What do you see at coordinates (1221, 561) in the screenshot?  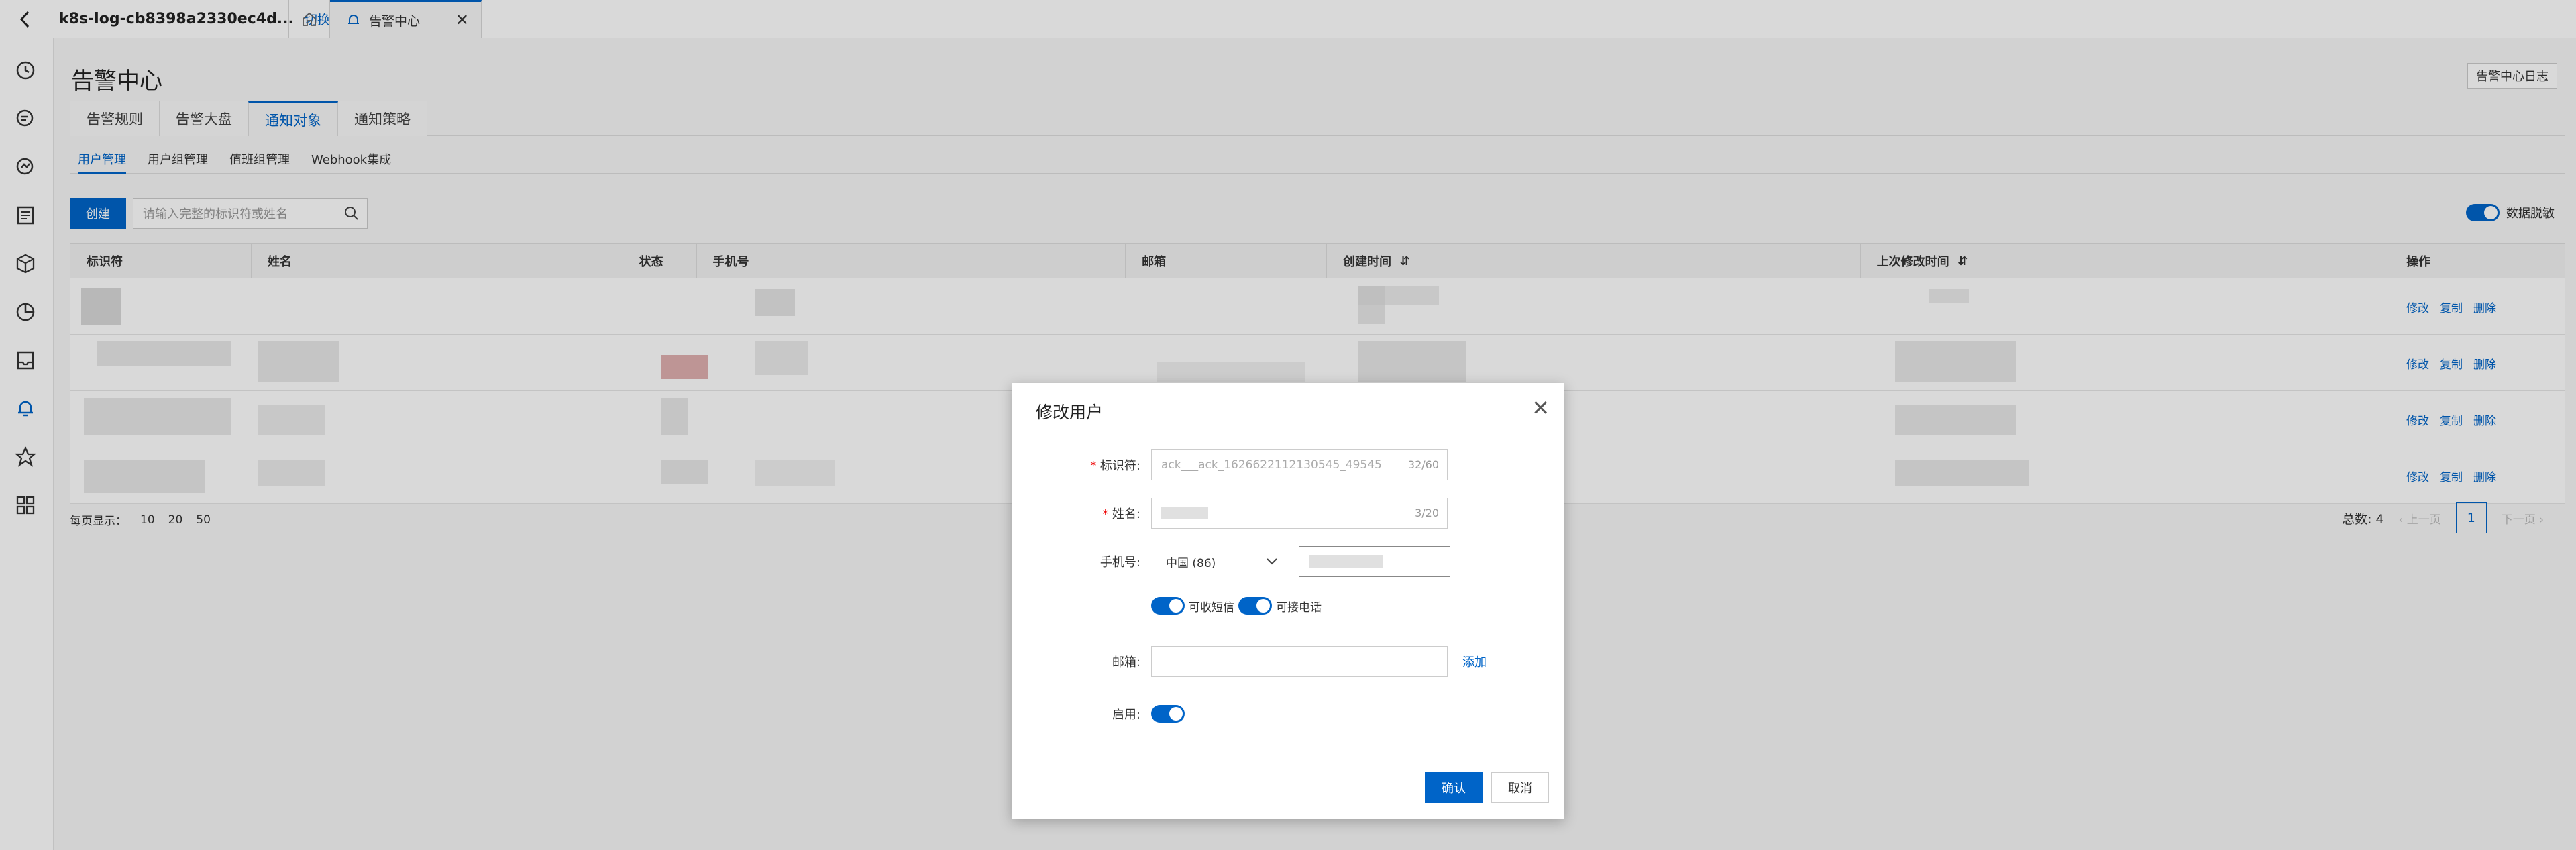 I see `country-code-select: 中国 (86)` at bounding box center [1221, 561].